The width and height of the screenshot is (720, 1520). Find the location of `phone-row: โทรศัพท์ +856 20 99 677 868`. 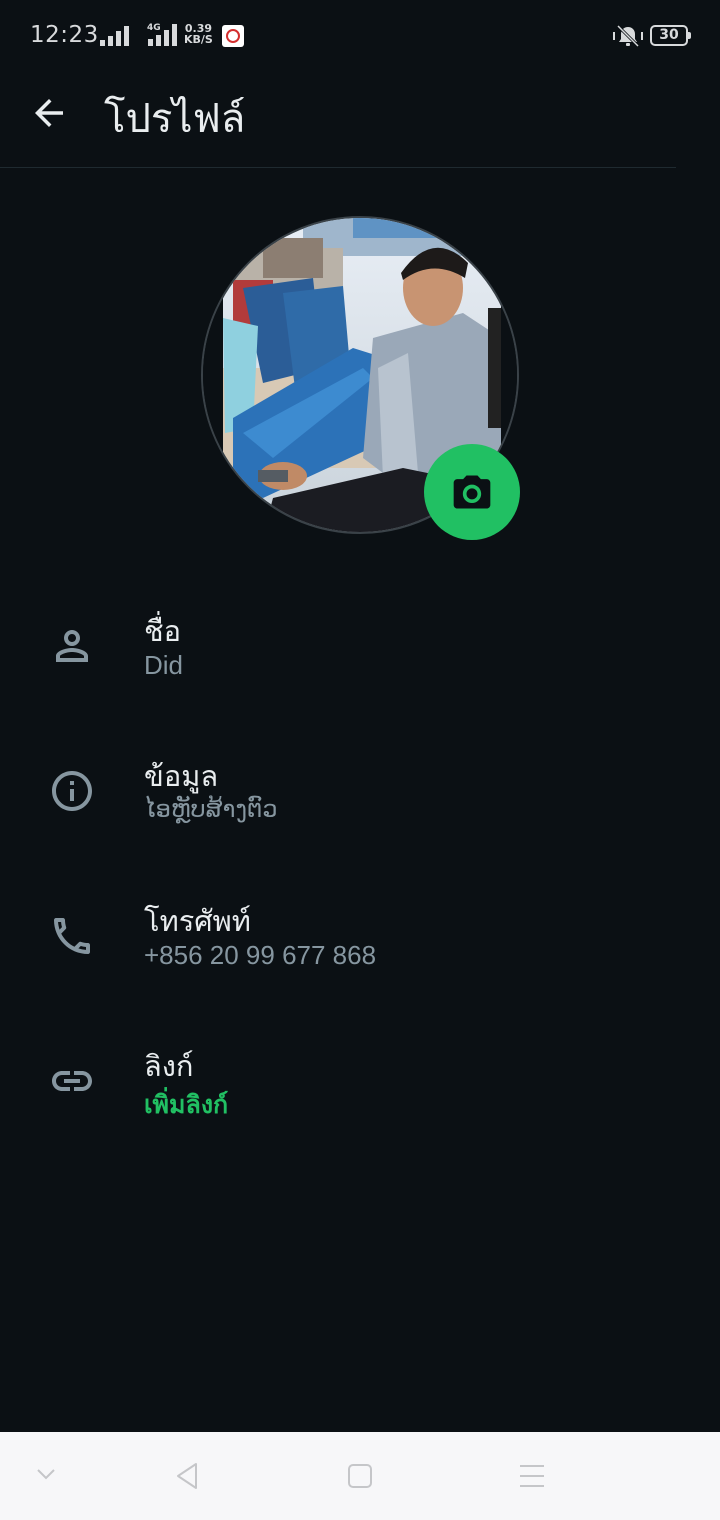

phone-row: โทรศัพท์ +856 20 99 677 868 is located at coordinates (360, 950).